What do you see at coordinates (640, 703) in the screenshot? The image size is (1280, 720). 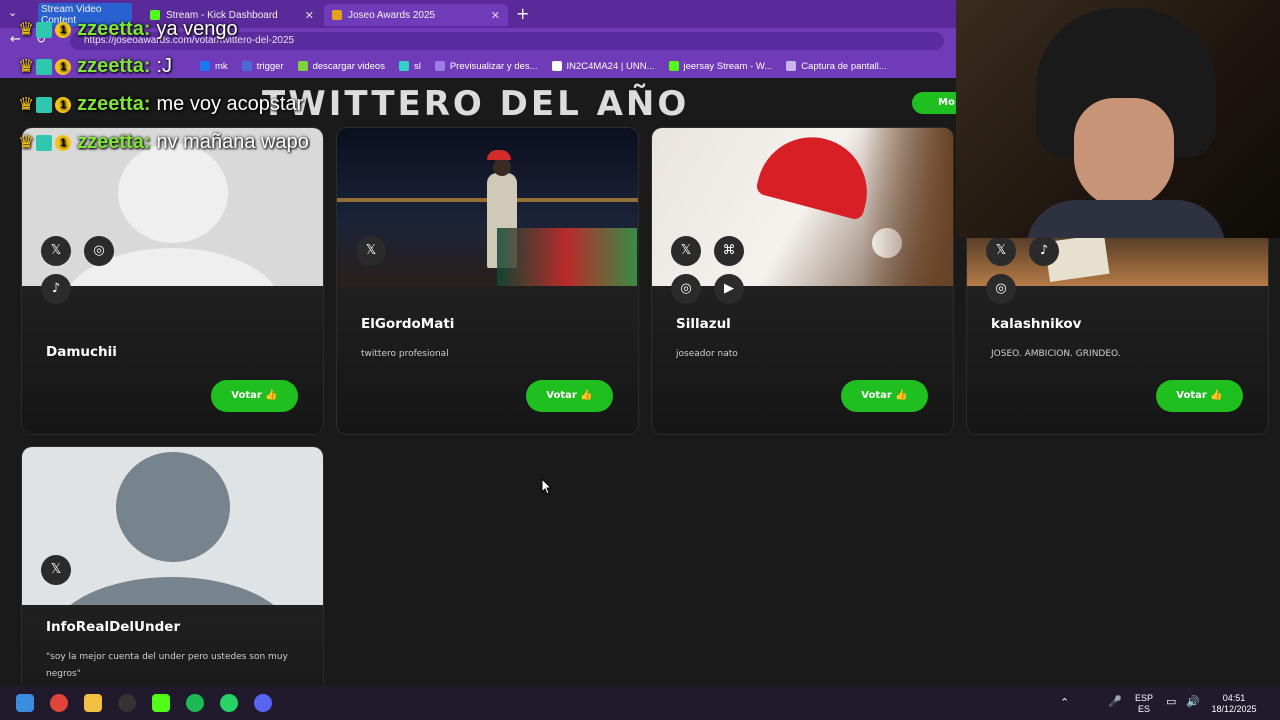 I see `taskbar: ⌃ 🎤 ESP ES ▭ 🔊 04:51 18/12/2025` at bounding box center [640, 703].